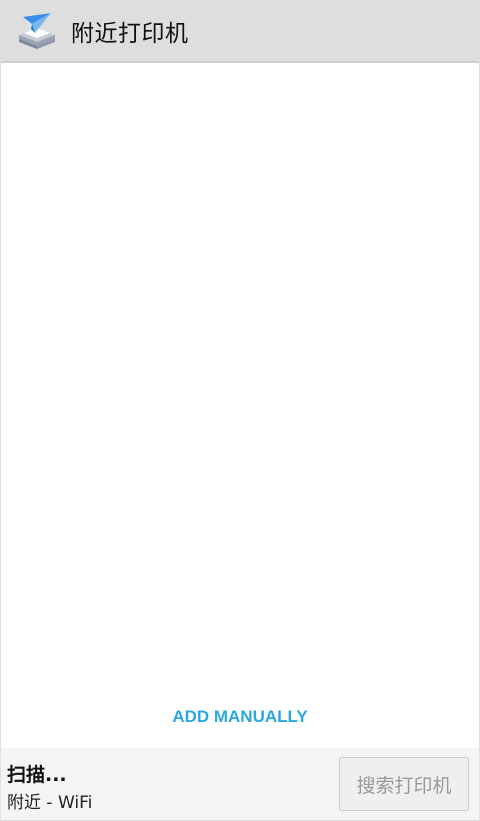 This screenshot has height=821, width=480. Describe the element at coordinates (37, 30) in the screenshot. I see `printer-paper-plane-icon` at that location.